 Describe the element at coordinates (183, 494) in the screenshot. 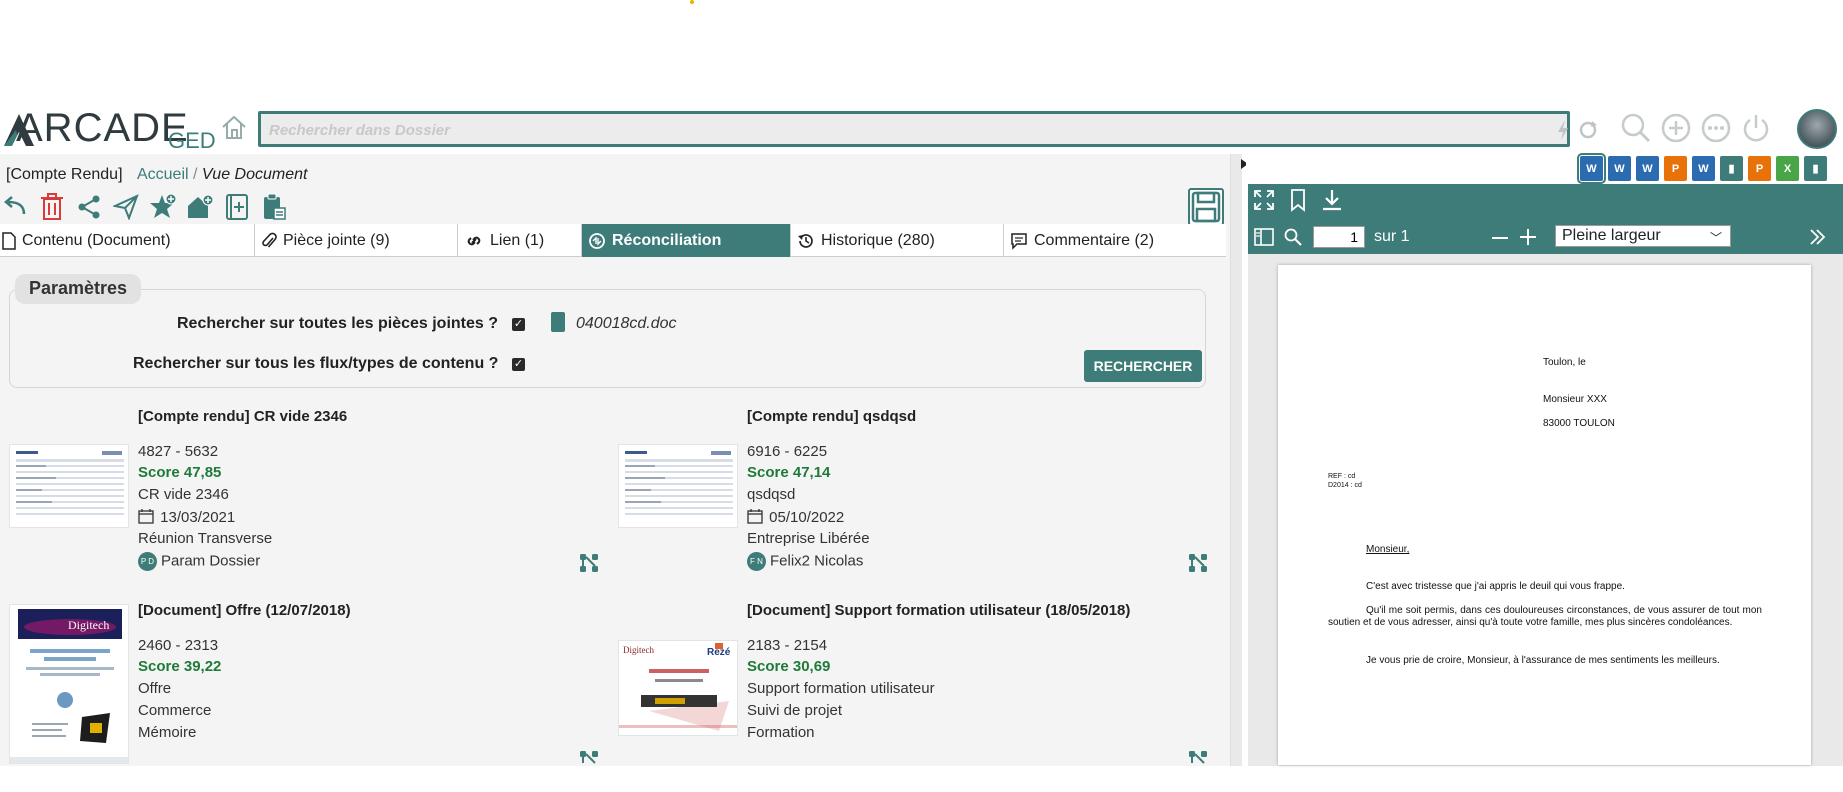

I see `card-name: CR vide 2346` at that location.